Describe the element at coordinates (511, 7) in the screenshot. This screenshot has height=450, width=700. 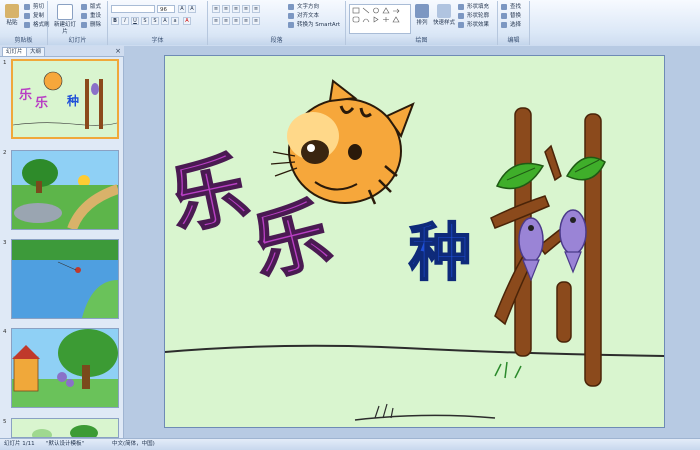
I see `find-button: 查找` at that location.